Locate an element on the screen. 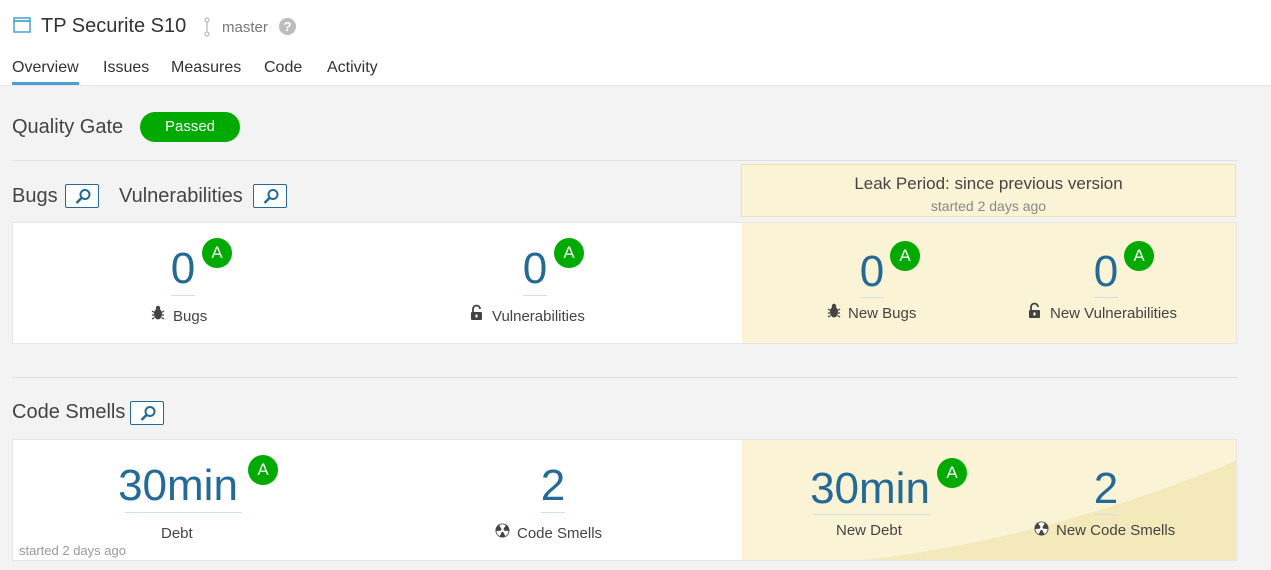 The height and width of the screenshot is (570, 1271). tab-code: Code is located at coordinates (283, 68).